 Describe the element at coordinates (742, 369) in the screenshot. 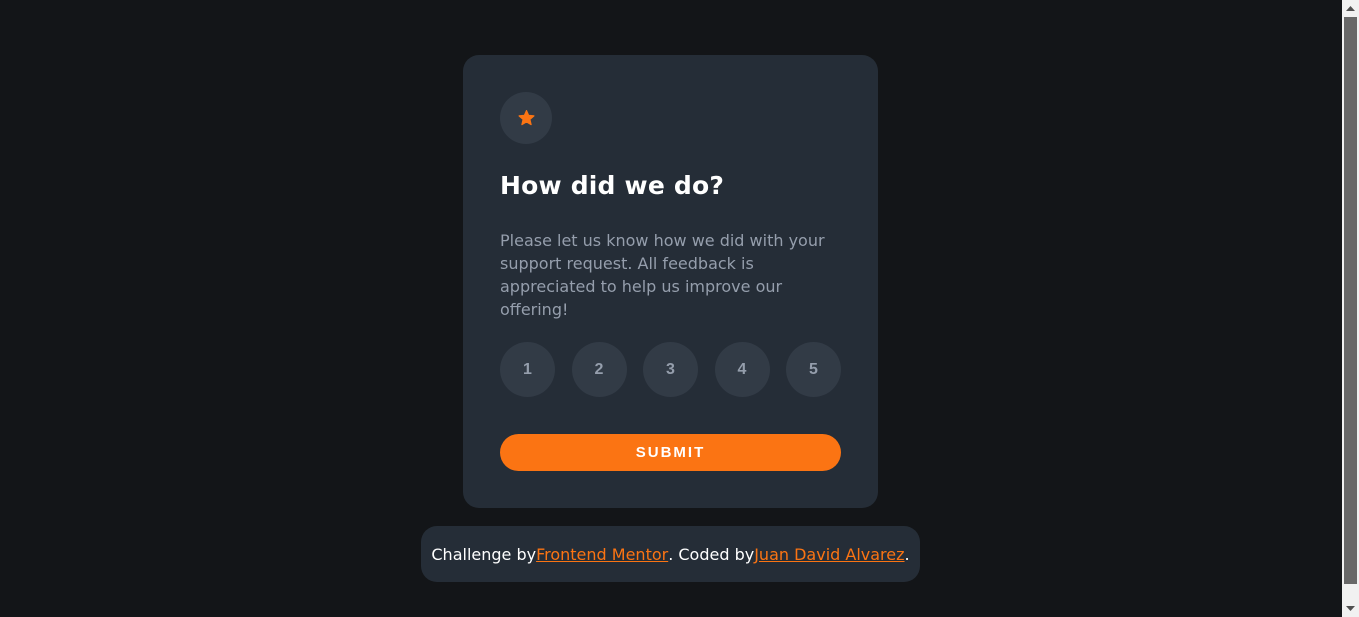

I see `rating-button-4: 4` at that location.